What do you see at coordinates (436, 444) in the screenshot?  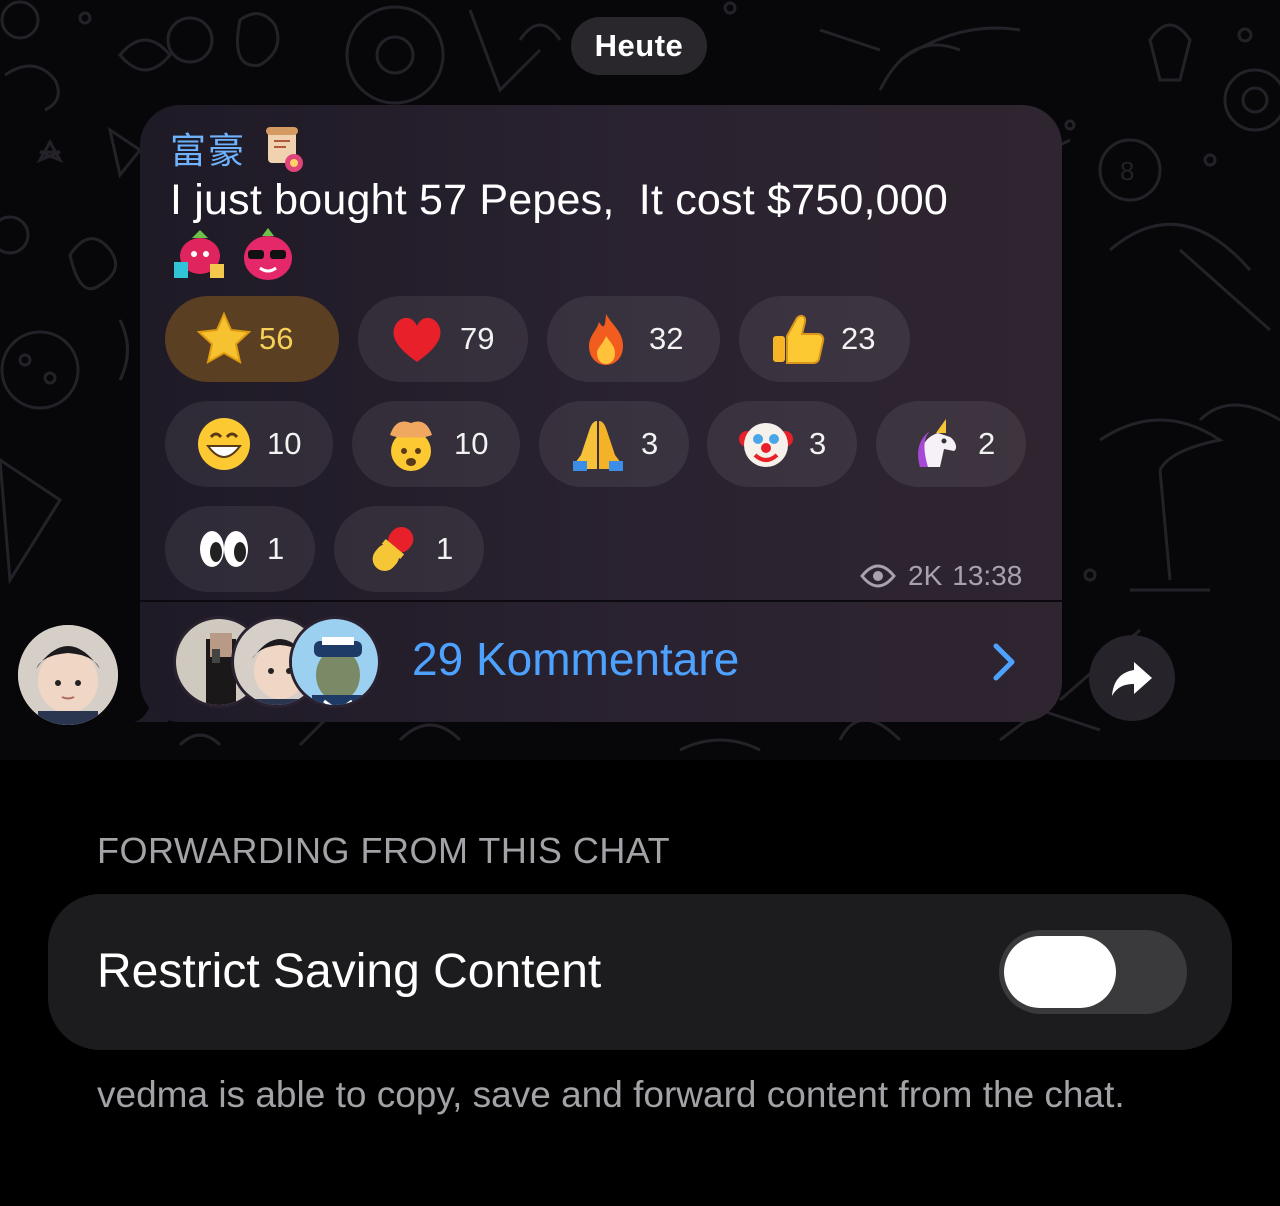 I see `reaction-exploding-head: 10` at bounding box center [436, 444].